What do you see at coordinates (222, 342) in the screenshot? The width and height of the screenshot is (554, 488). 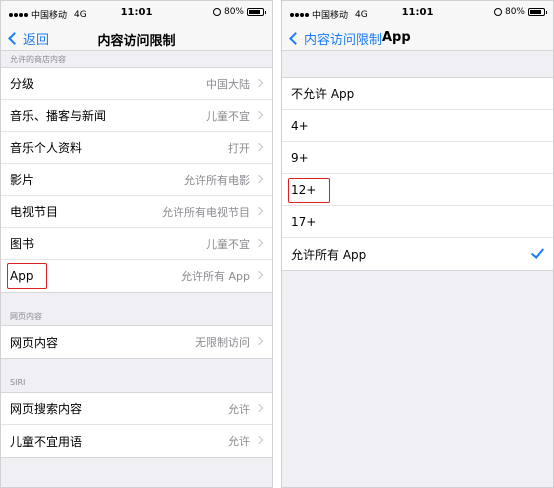 I see `row-value: 无限制访问` at bounding box center [222, 342].